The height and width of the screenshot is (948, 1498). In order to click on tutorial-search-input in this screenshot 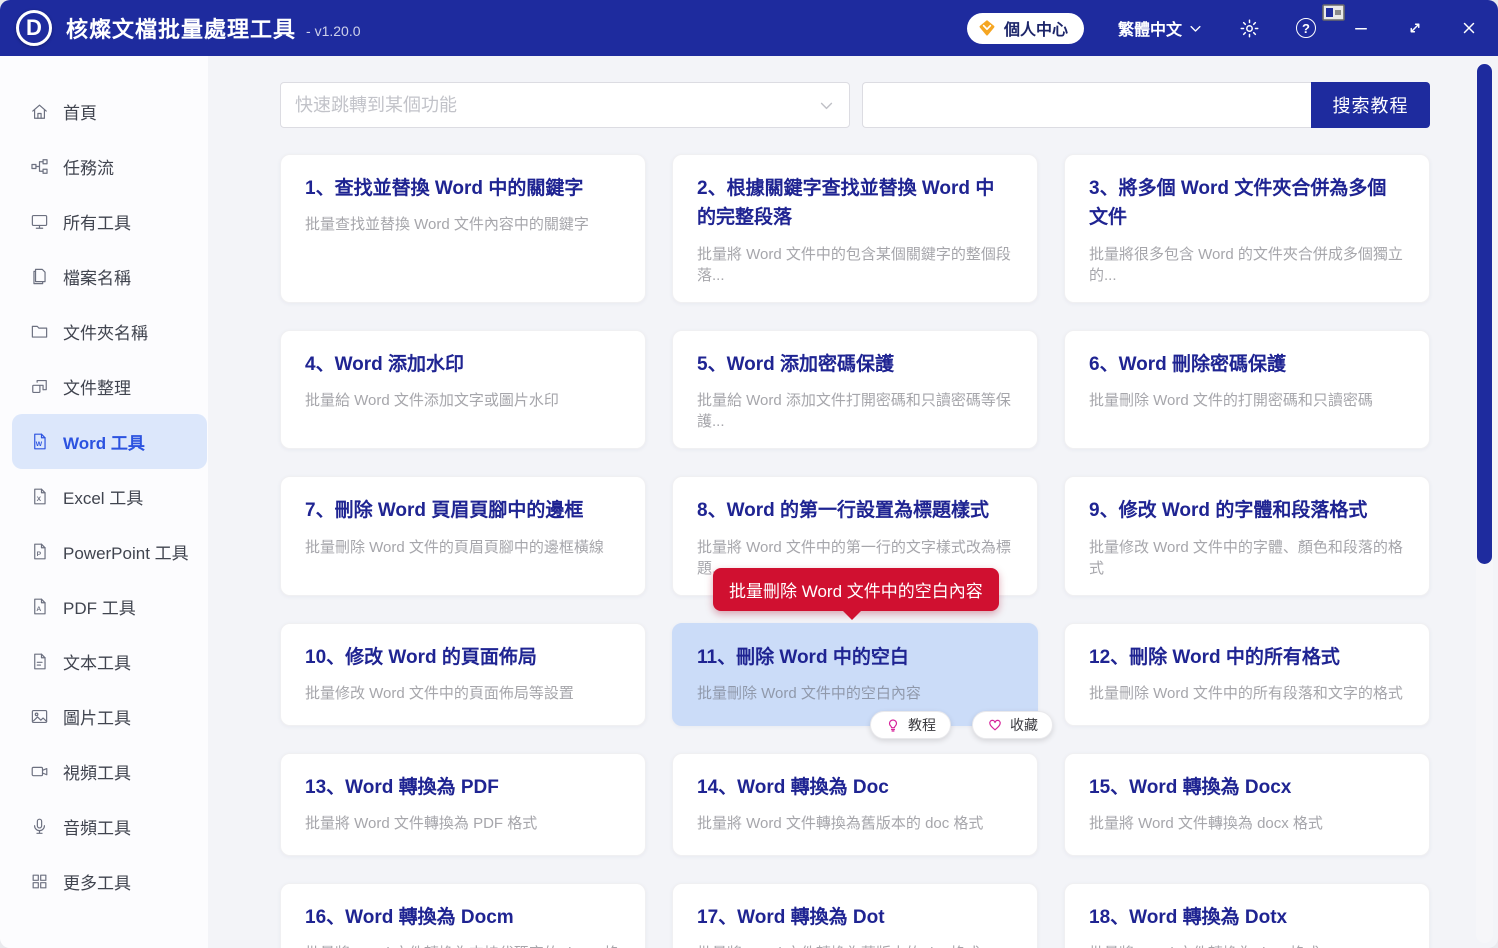, I will do `click(1086, 105)`.